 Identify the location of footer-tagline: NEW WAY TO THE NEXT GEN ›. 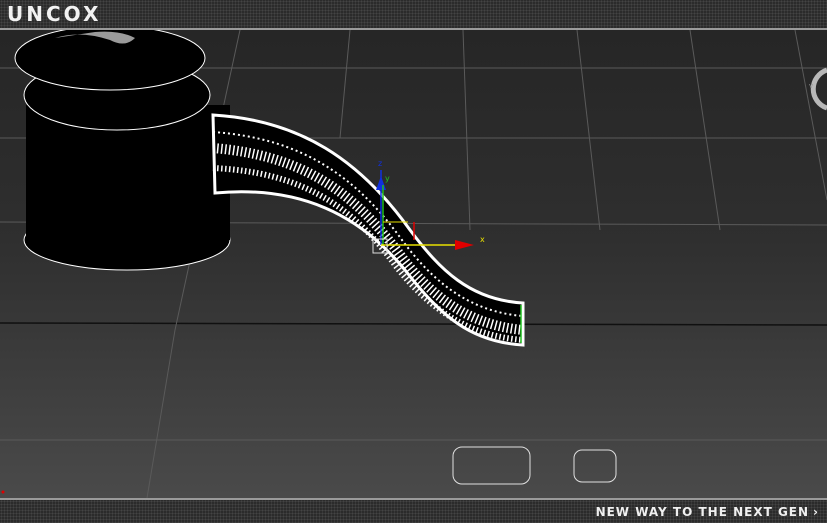
(707, 512).